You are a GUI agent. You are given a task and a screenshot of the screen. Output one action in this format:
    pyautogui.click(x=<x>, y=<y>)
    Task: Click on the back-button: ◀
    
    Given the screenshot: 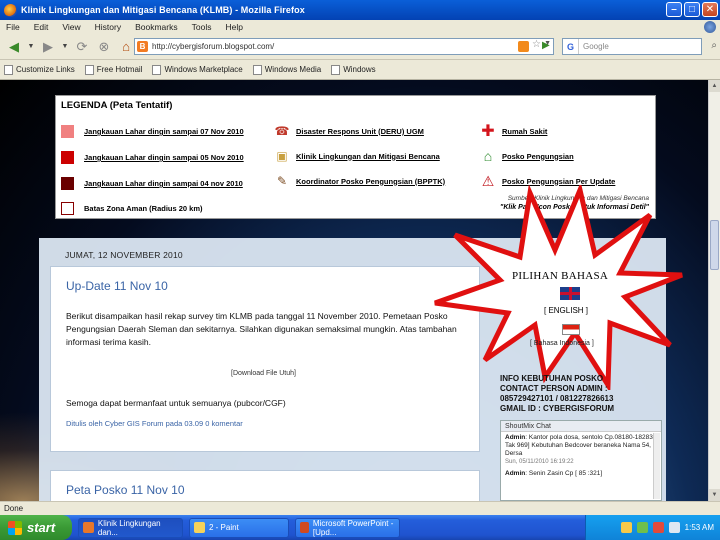 What is the action you would take?
    pyautogui.click(x=14, y=47)
    